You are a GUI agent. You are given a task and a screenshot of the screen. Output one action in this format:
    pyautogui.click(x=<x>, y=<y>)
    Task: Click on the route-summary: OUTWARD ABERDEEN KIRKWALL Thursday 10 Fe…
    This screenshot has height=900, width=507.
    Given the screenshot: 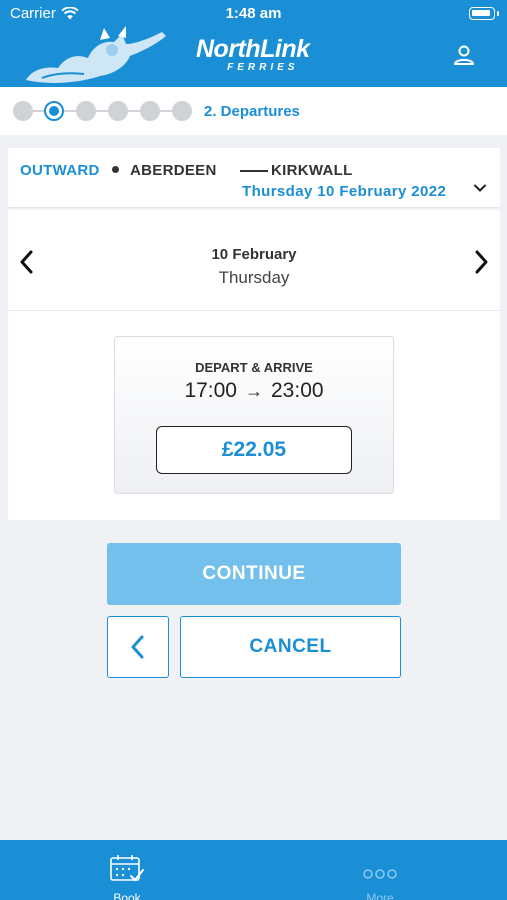 What is the action you would take?
    pyautogui.click(x=254, y=178)
    